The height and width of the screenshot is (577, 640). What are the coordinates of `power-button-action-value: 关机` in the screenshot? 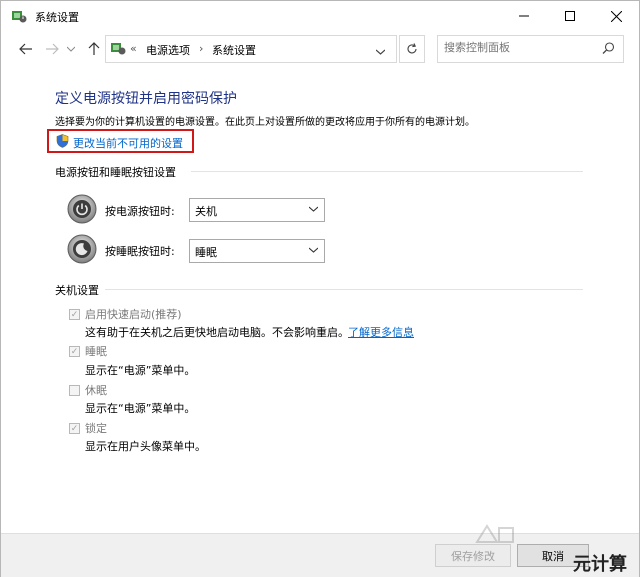 It's located at (206, 211).